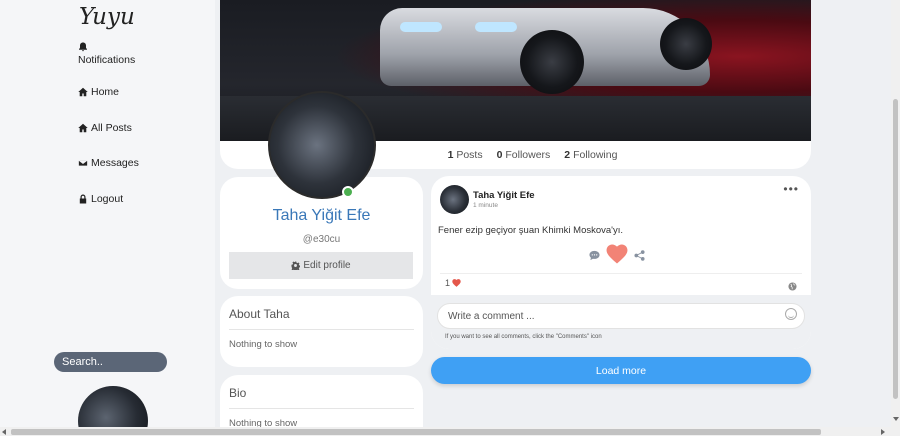  Describe the element at coordinates (4, 432) in the screenshot. I see `scroll-left-arrow-icon` at that location.